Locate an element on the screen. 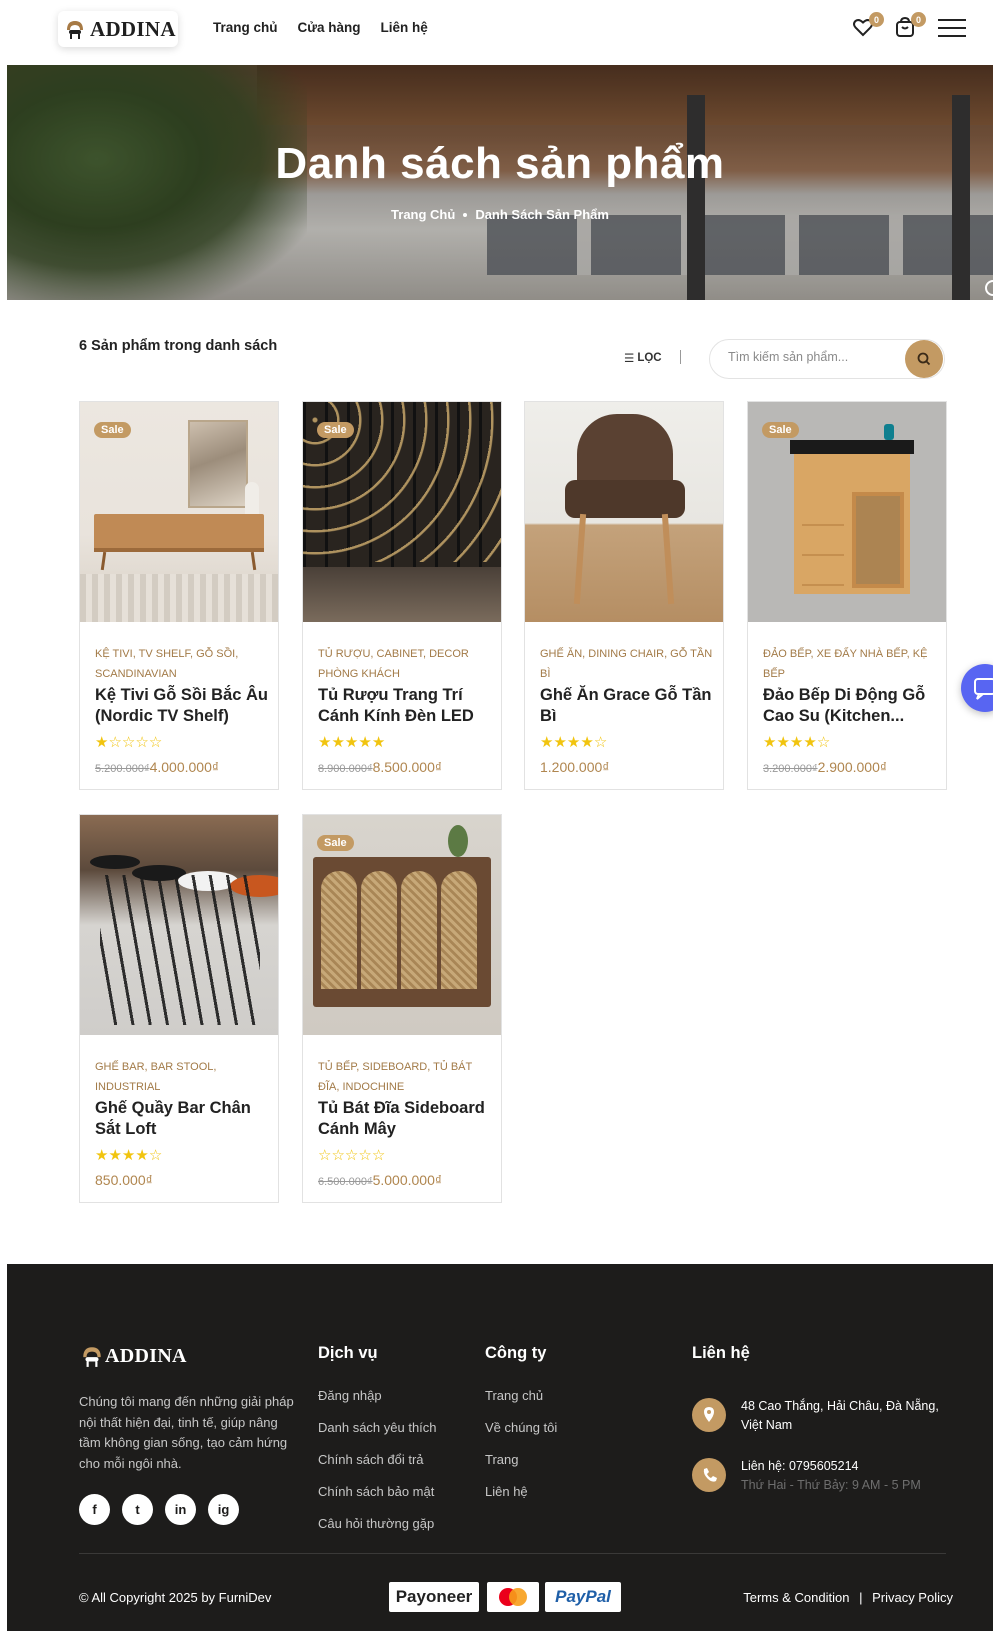 The width and height of the screenshot is (993, 1631). legal-links: Terms & Condition | Privacy Policy is located at coordinates (848, 1597).